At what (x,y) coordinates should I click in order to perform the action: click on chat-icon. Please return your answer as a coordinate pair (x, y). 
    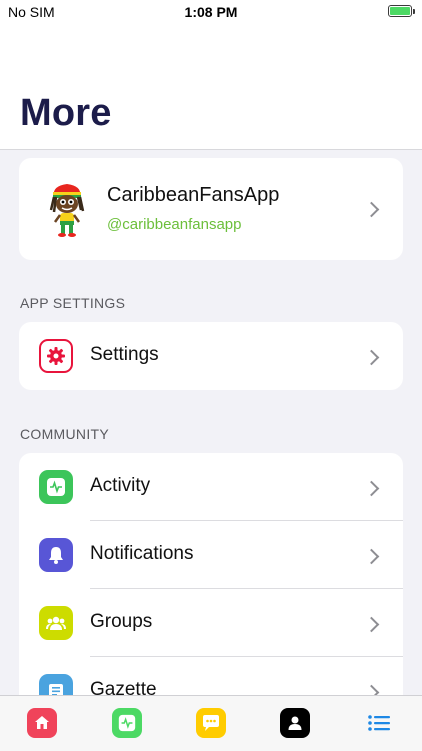
    Looking at the image, I should click on (211, 723).